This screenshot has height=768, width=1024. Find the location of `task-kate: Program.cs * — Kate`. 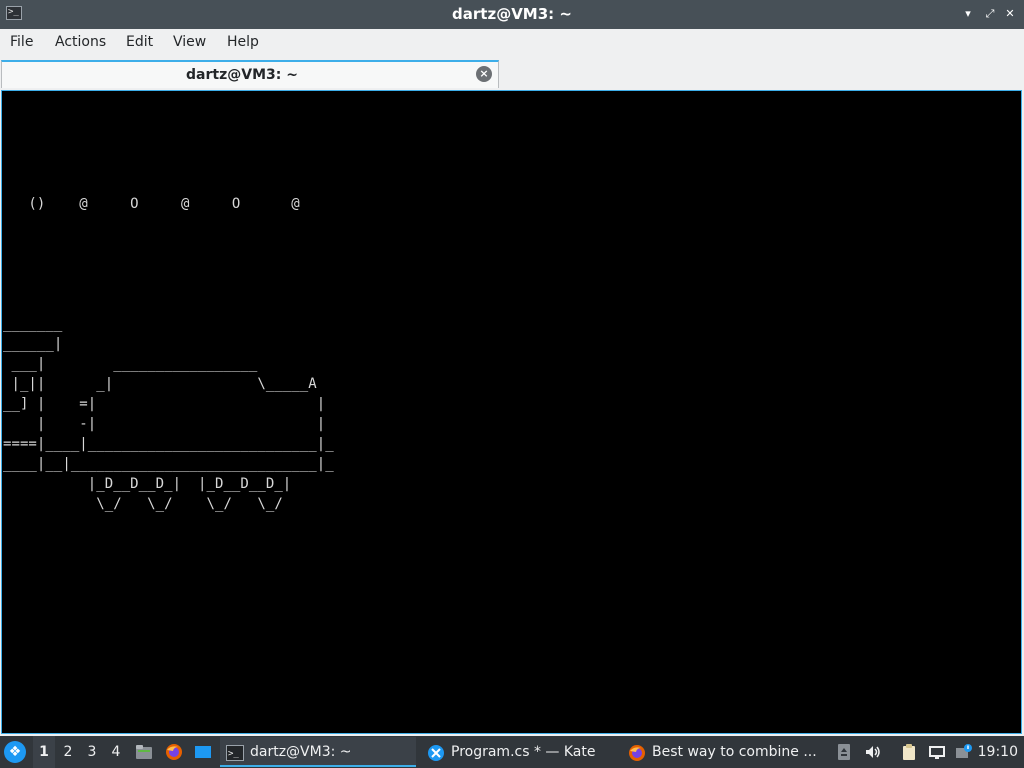

task-kate: Program.cs * — Kate is located at coordinates (519, 752).